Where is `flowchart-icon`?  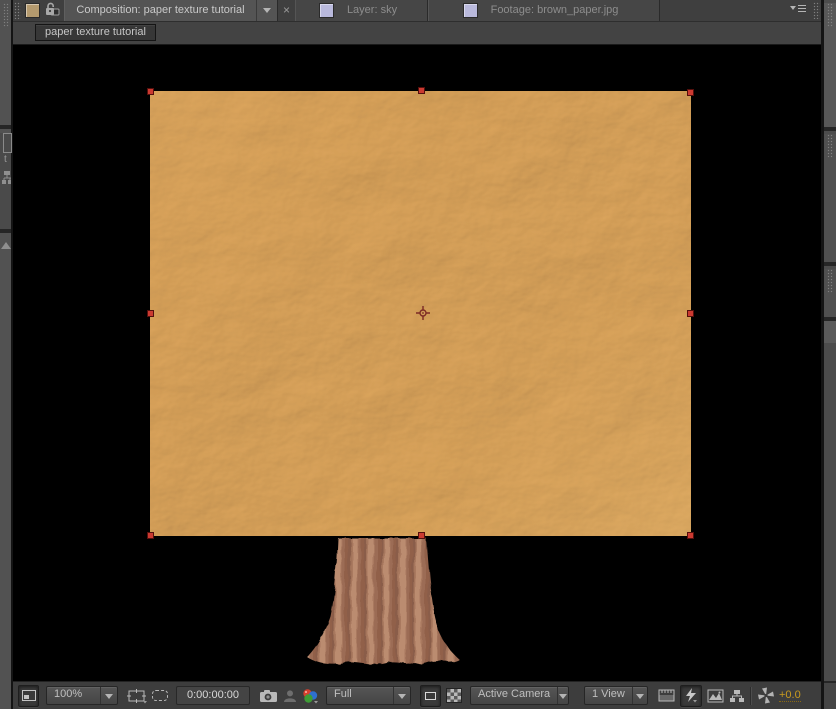 flowchart-icon is located at coordinates (5, 178).